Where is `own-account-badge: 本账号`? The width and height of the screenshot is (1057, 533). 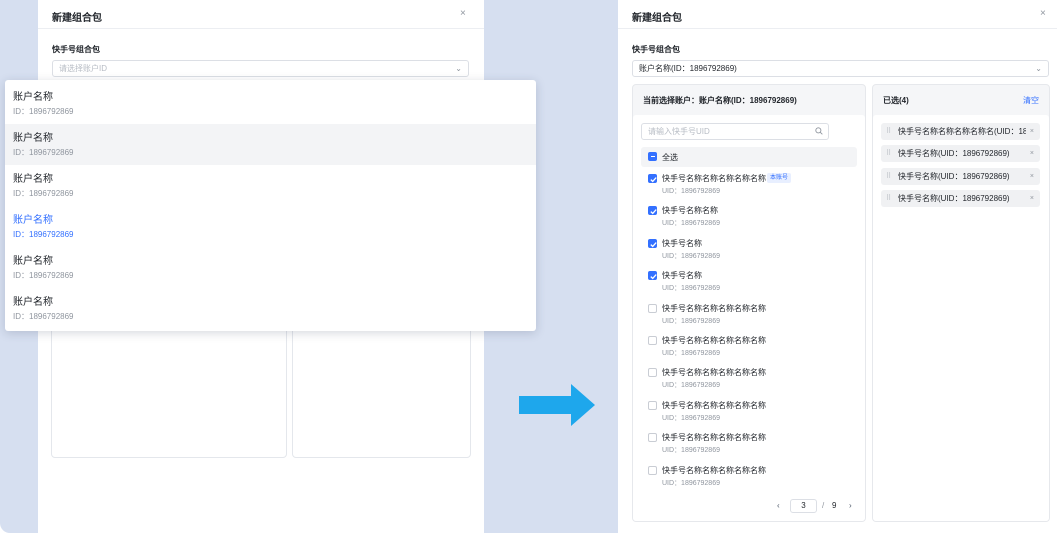 own-account-badge: 本账号 is located at coordinates (779, 178).